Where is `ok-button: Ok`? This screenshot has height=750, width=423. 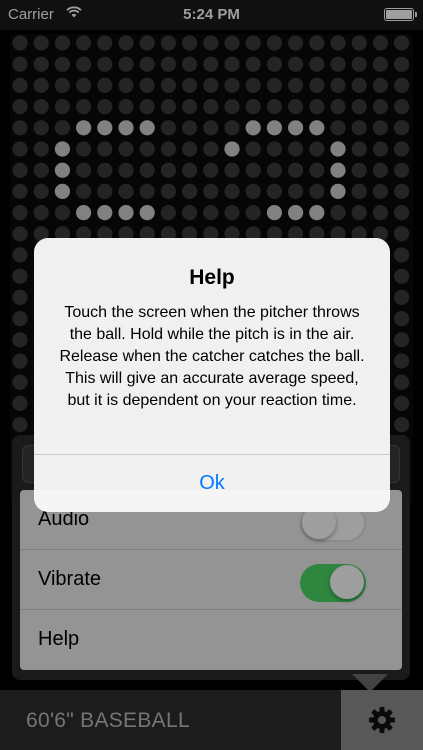 ok-button: Ok is located at coordinates (212, 483).